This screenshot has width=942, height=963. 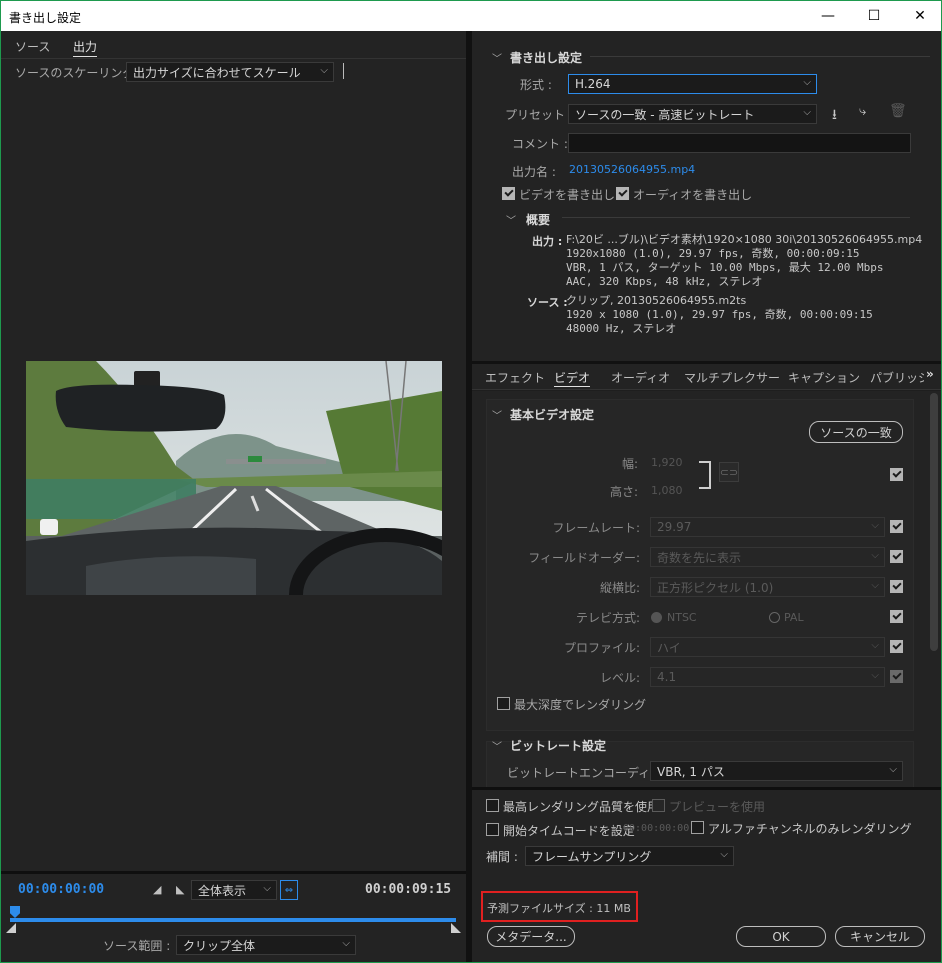 What do you see at coordinates (667, 462) in the screenshot?
I see `width-value: 1,920` at bounding box center [667, 462].